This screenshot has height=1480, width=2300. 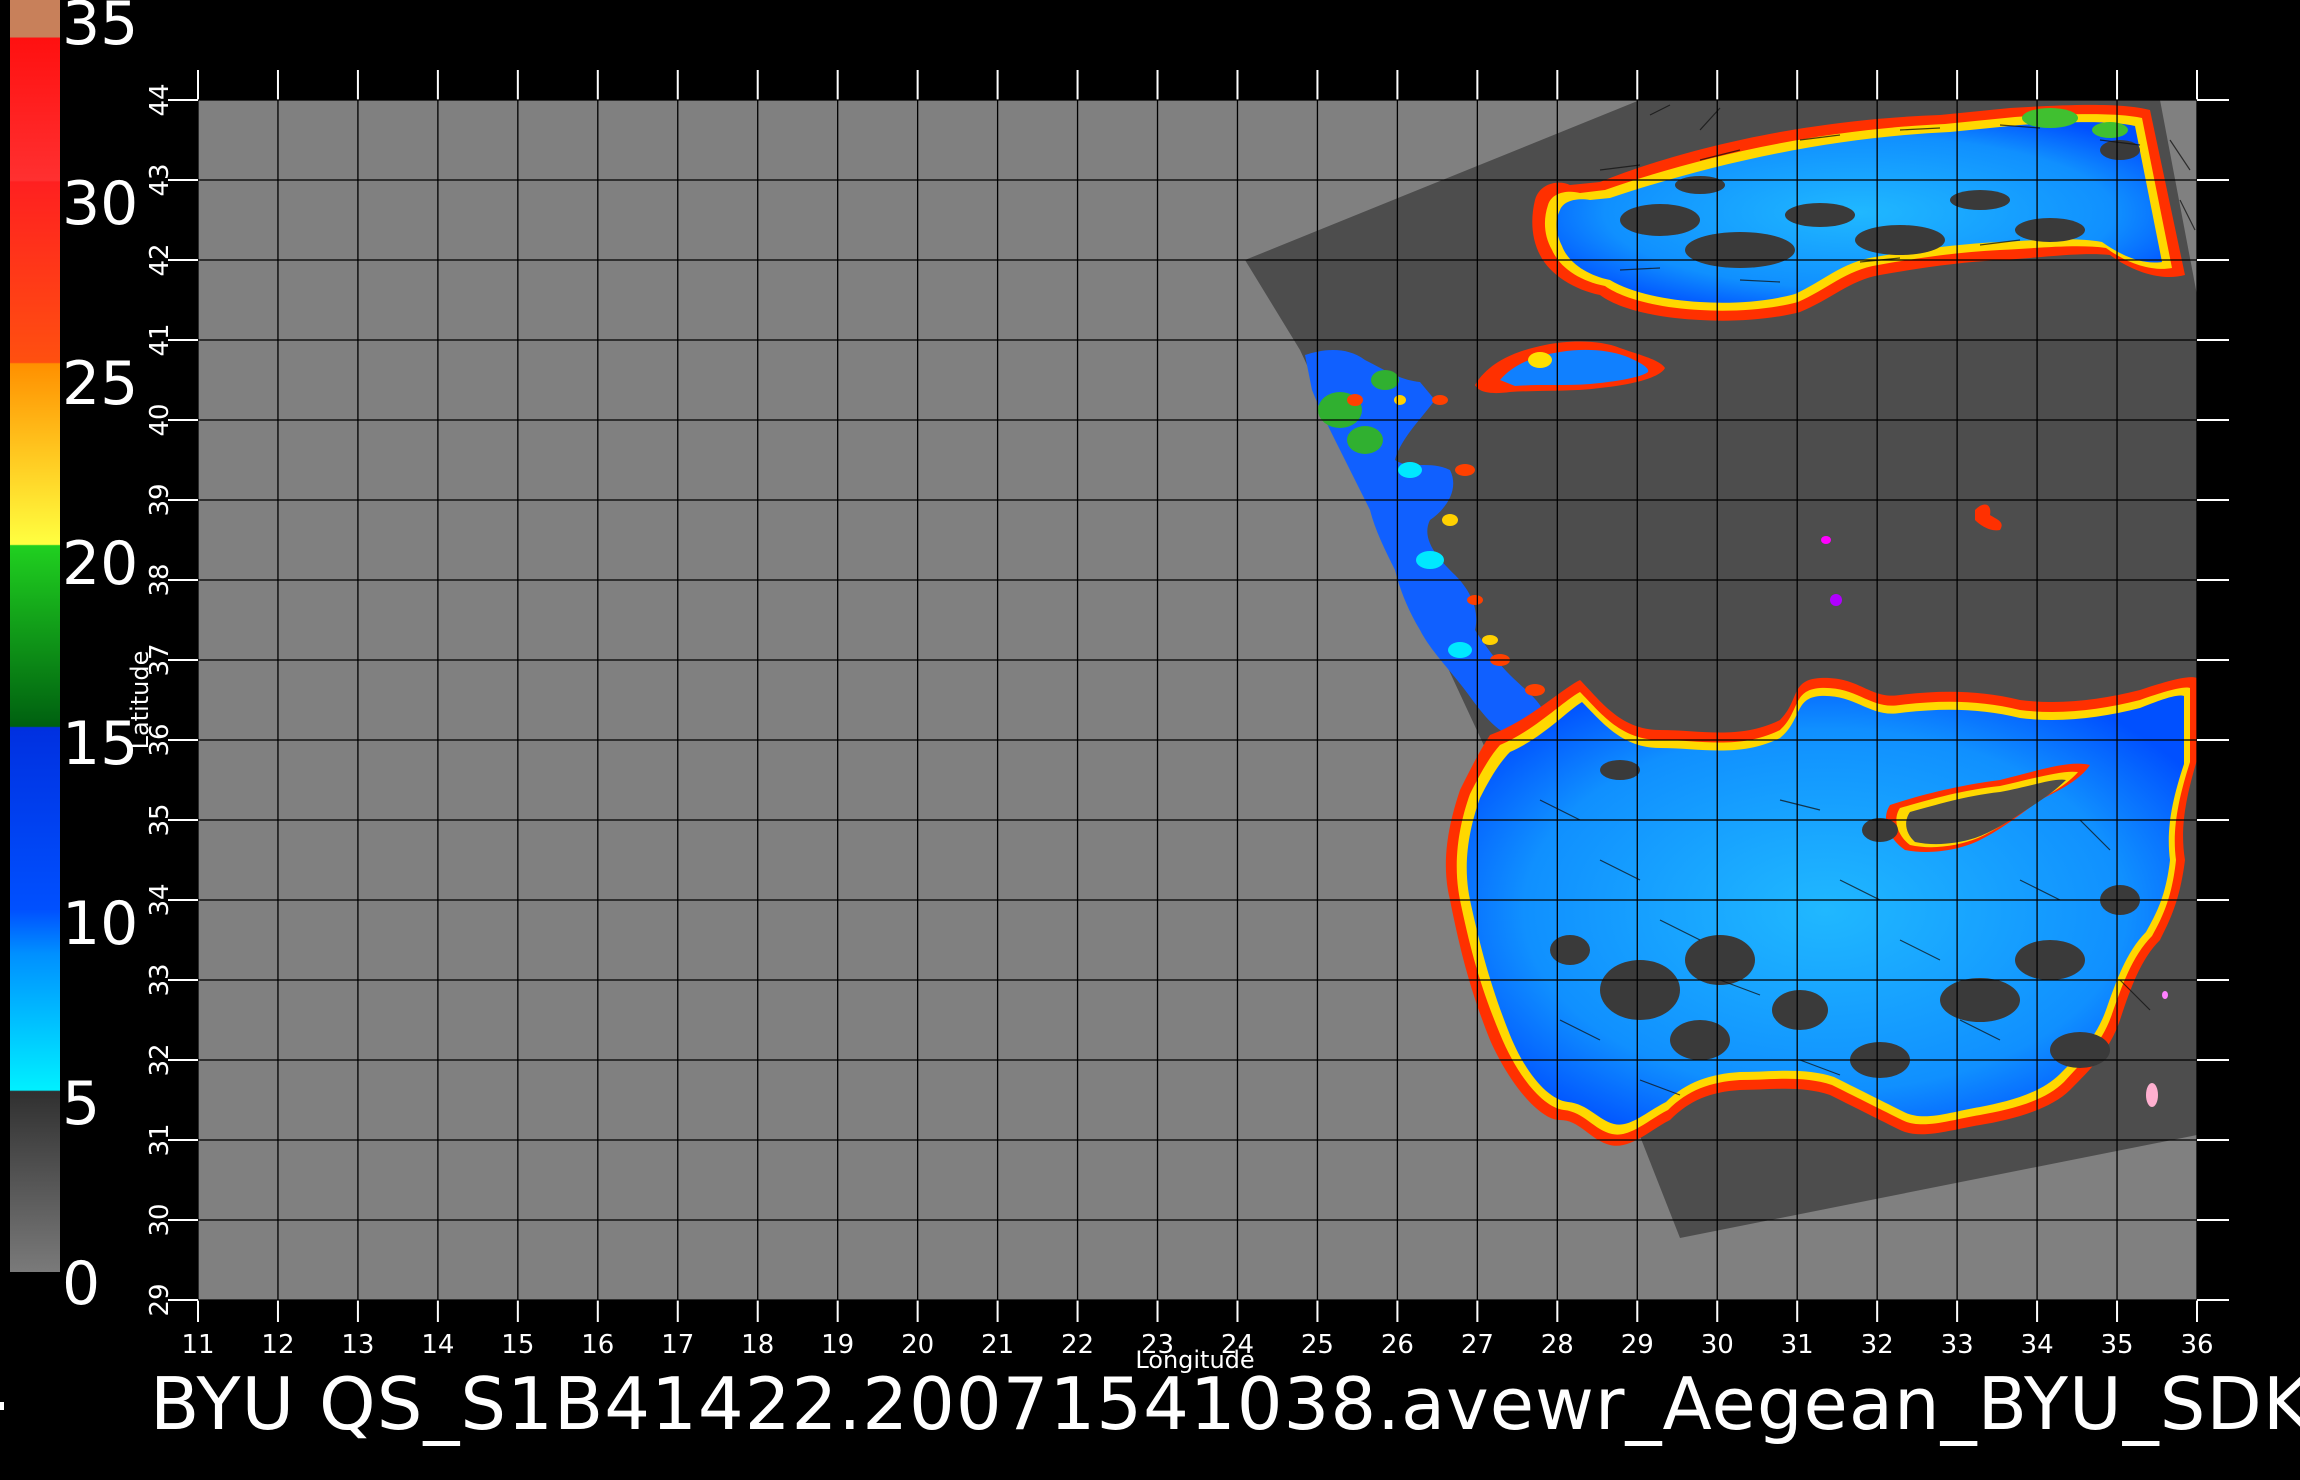 I want to click on lon-tick-label: 31, so click(x=1797, y=1345).